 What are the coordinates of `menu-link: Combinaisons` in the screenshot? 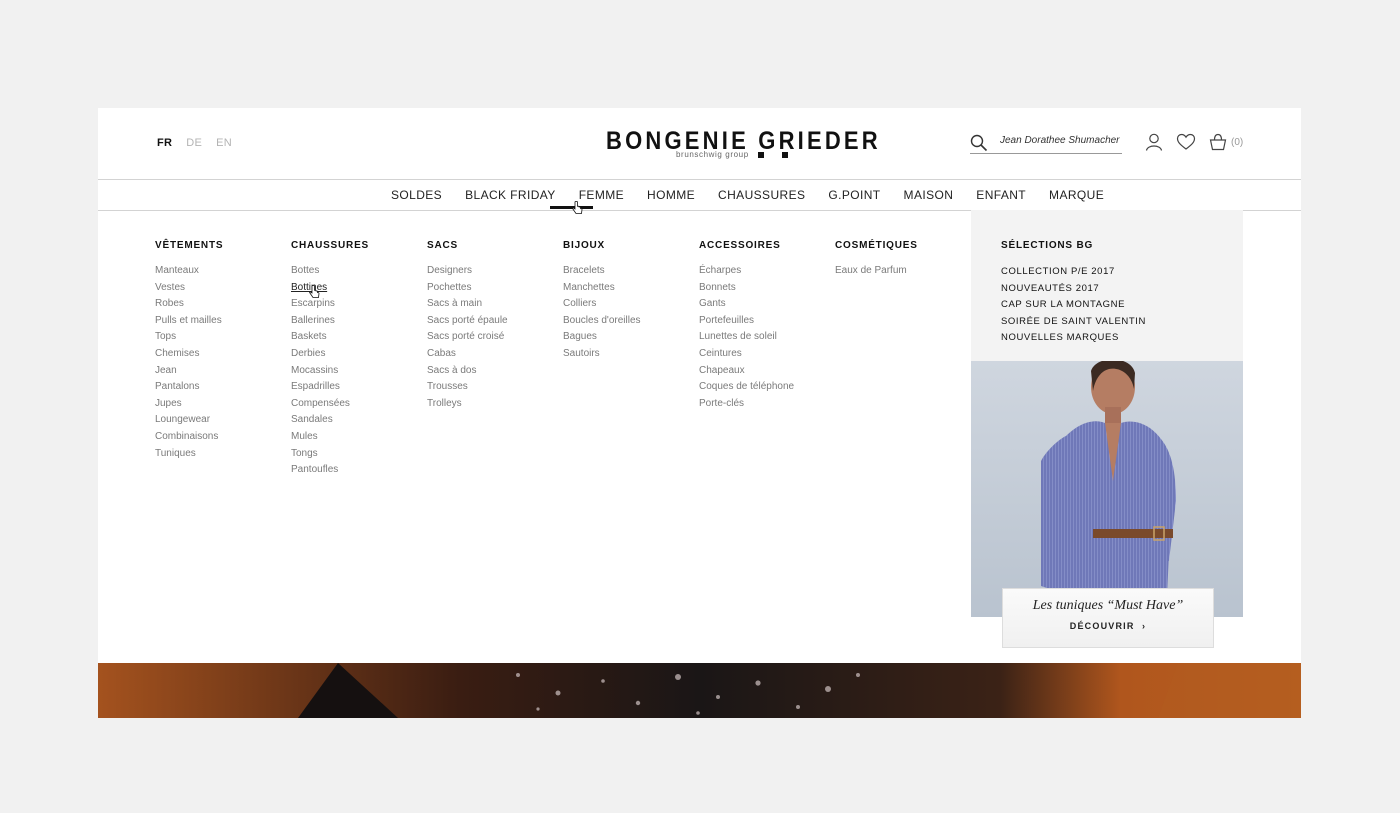 It's located at (189, 437).